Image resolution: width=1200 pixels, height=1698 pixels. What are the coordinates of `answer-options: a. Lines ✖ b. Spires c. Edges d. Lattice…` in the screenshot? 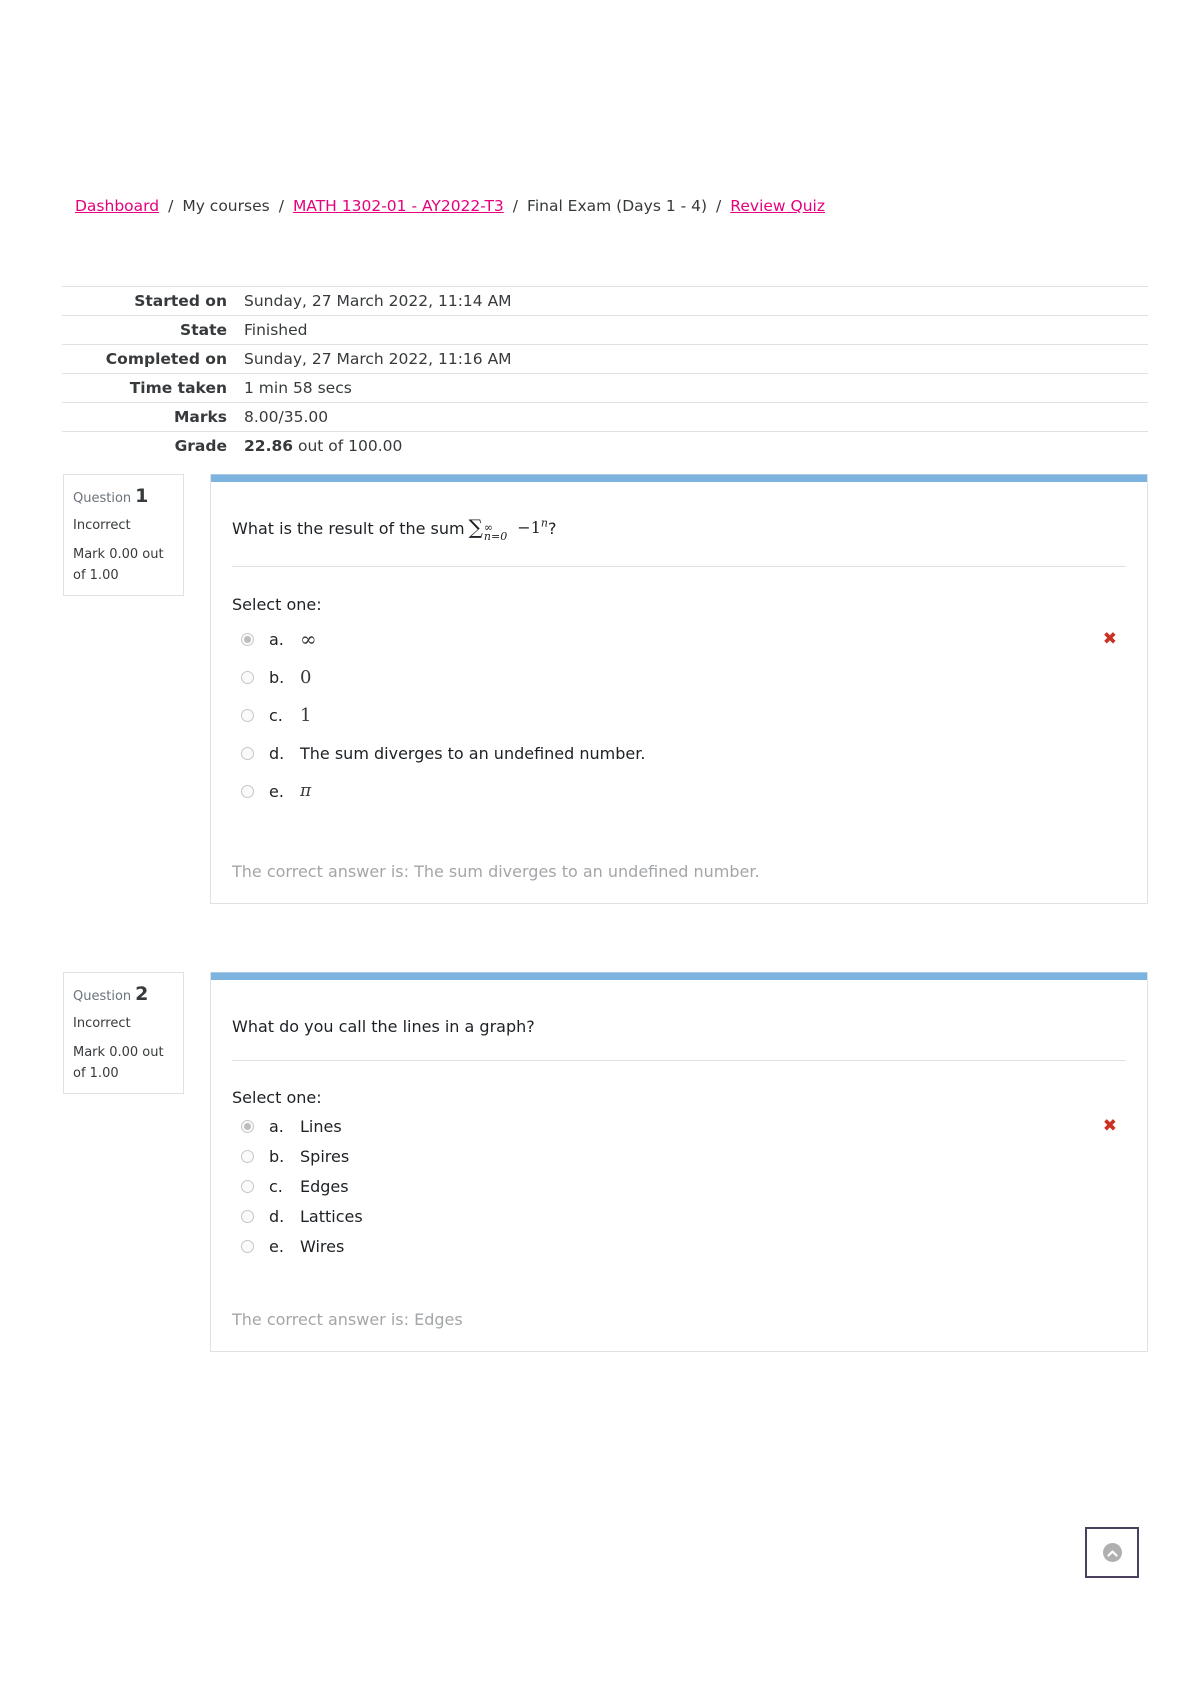 It's located at (679, 1186).